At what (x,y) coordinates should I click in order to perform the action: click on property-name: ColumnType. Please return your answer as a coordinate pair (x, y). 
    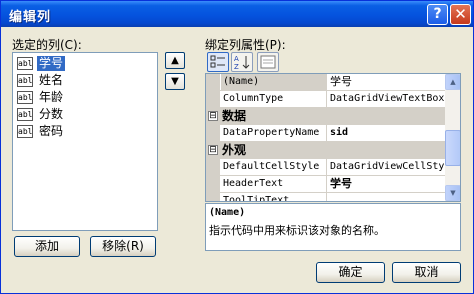
    Looking at the image, I should click on (274, 99).